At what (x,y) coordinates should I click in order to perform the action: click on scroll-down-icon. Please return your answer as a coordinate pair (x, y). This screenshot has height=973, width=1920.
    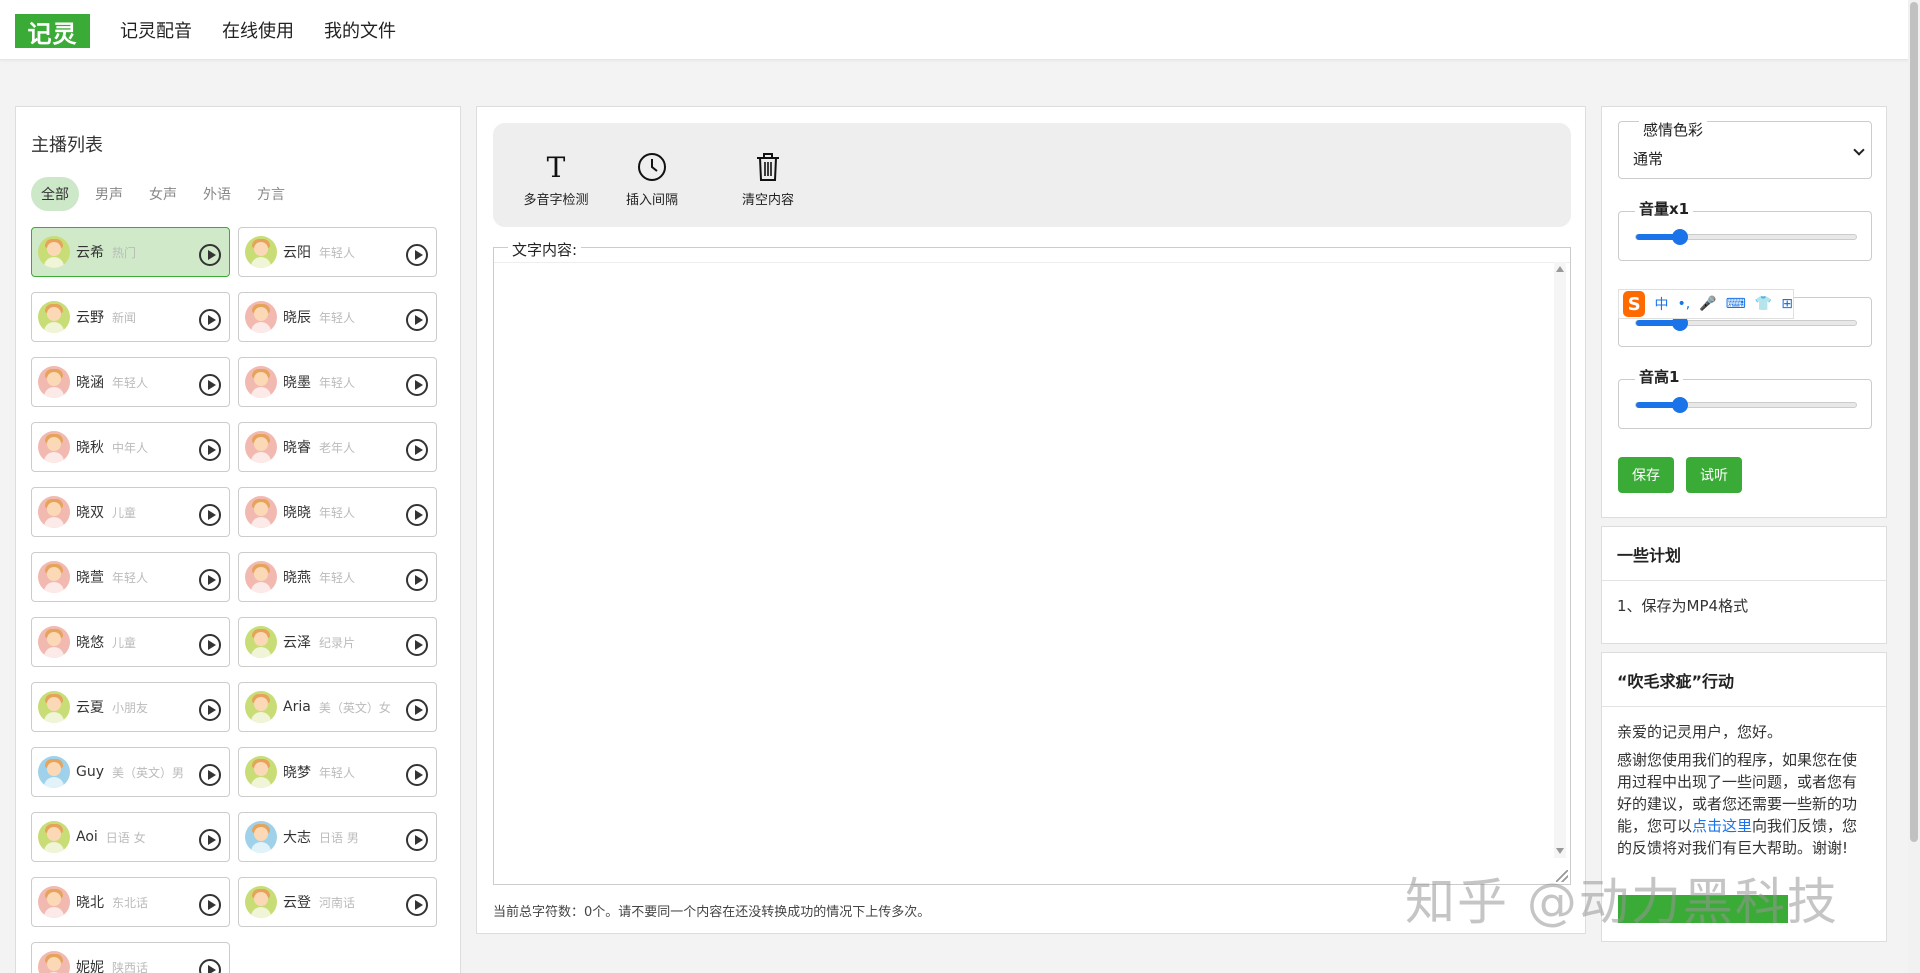
    Looking at the image, I should click on (1560, 851).